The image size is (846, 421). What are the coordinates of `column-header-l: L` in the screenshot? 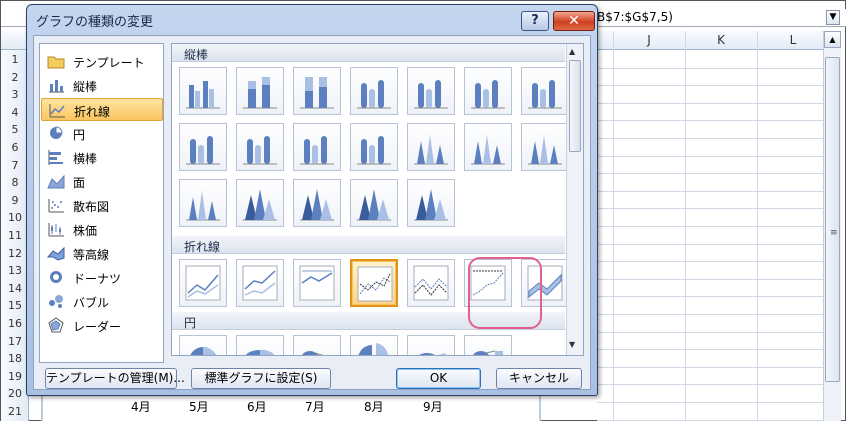 It's located at (793, 40).